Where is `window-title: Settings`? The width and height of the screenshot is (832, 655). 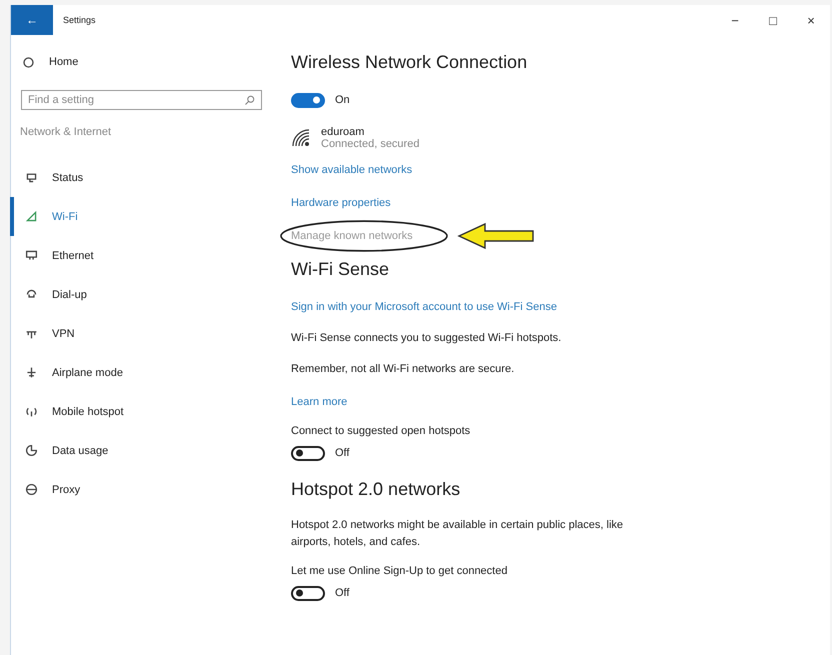
window-title: Settings is located at coordinates (79, 20).